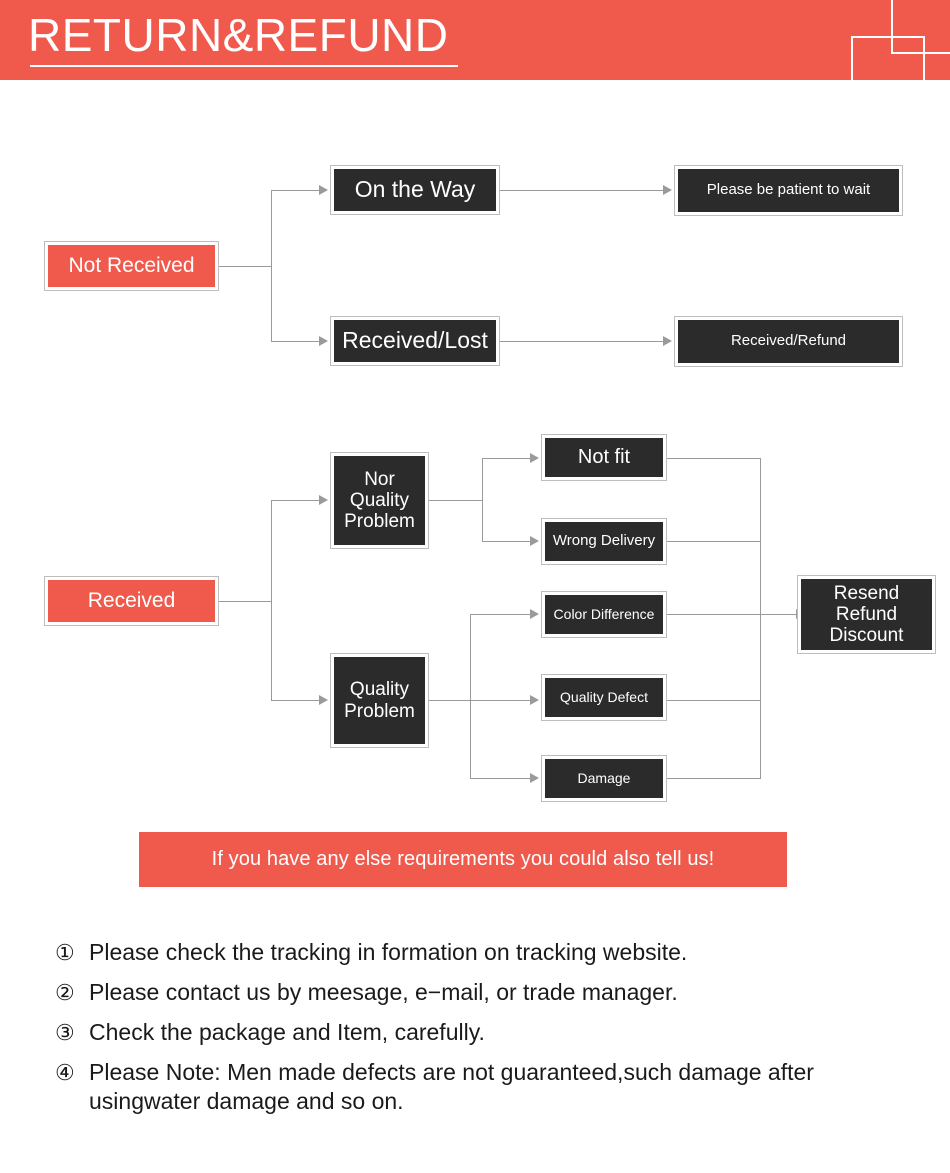 This screenshot has width=950, height=1173. Describe the element at coordinates (245, 601) in the screenshot. I see `connector-received-out` at that location.